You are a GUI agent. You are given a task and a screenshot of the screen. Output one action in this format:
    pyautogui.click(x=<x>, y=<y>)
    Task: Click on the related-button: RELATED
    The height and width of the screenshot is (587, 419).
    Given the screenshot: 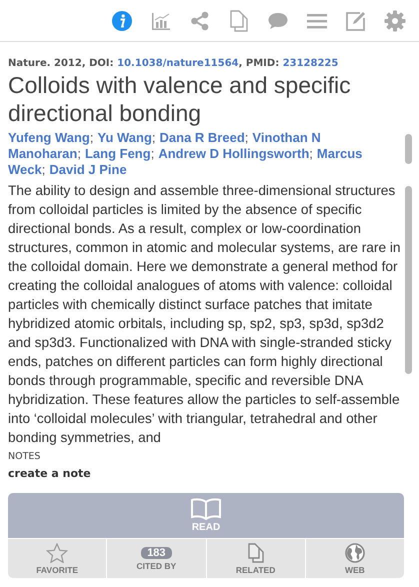 What is the action you would take?
    pyautogui.click(x=255, y=558)
    